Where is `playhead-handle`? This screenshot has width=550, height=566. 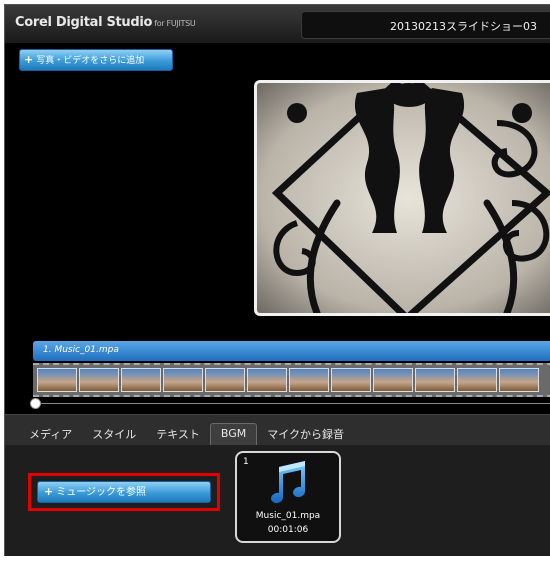
playhead-handle is located at coordinates (35, 403).